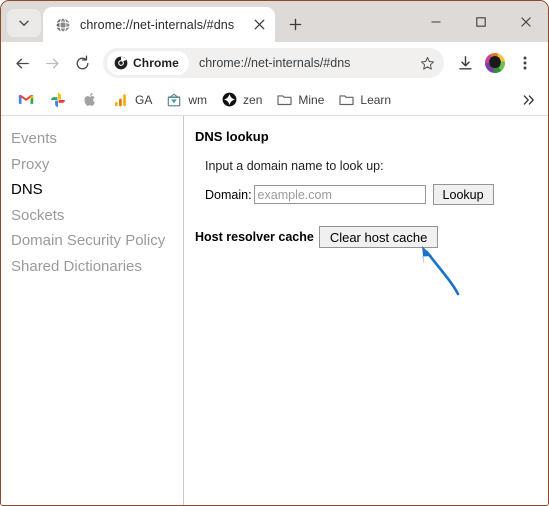  I want to click on page-title: DNS lookup, so click(232, 136).